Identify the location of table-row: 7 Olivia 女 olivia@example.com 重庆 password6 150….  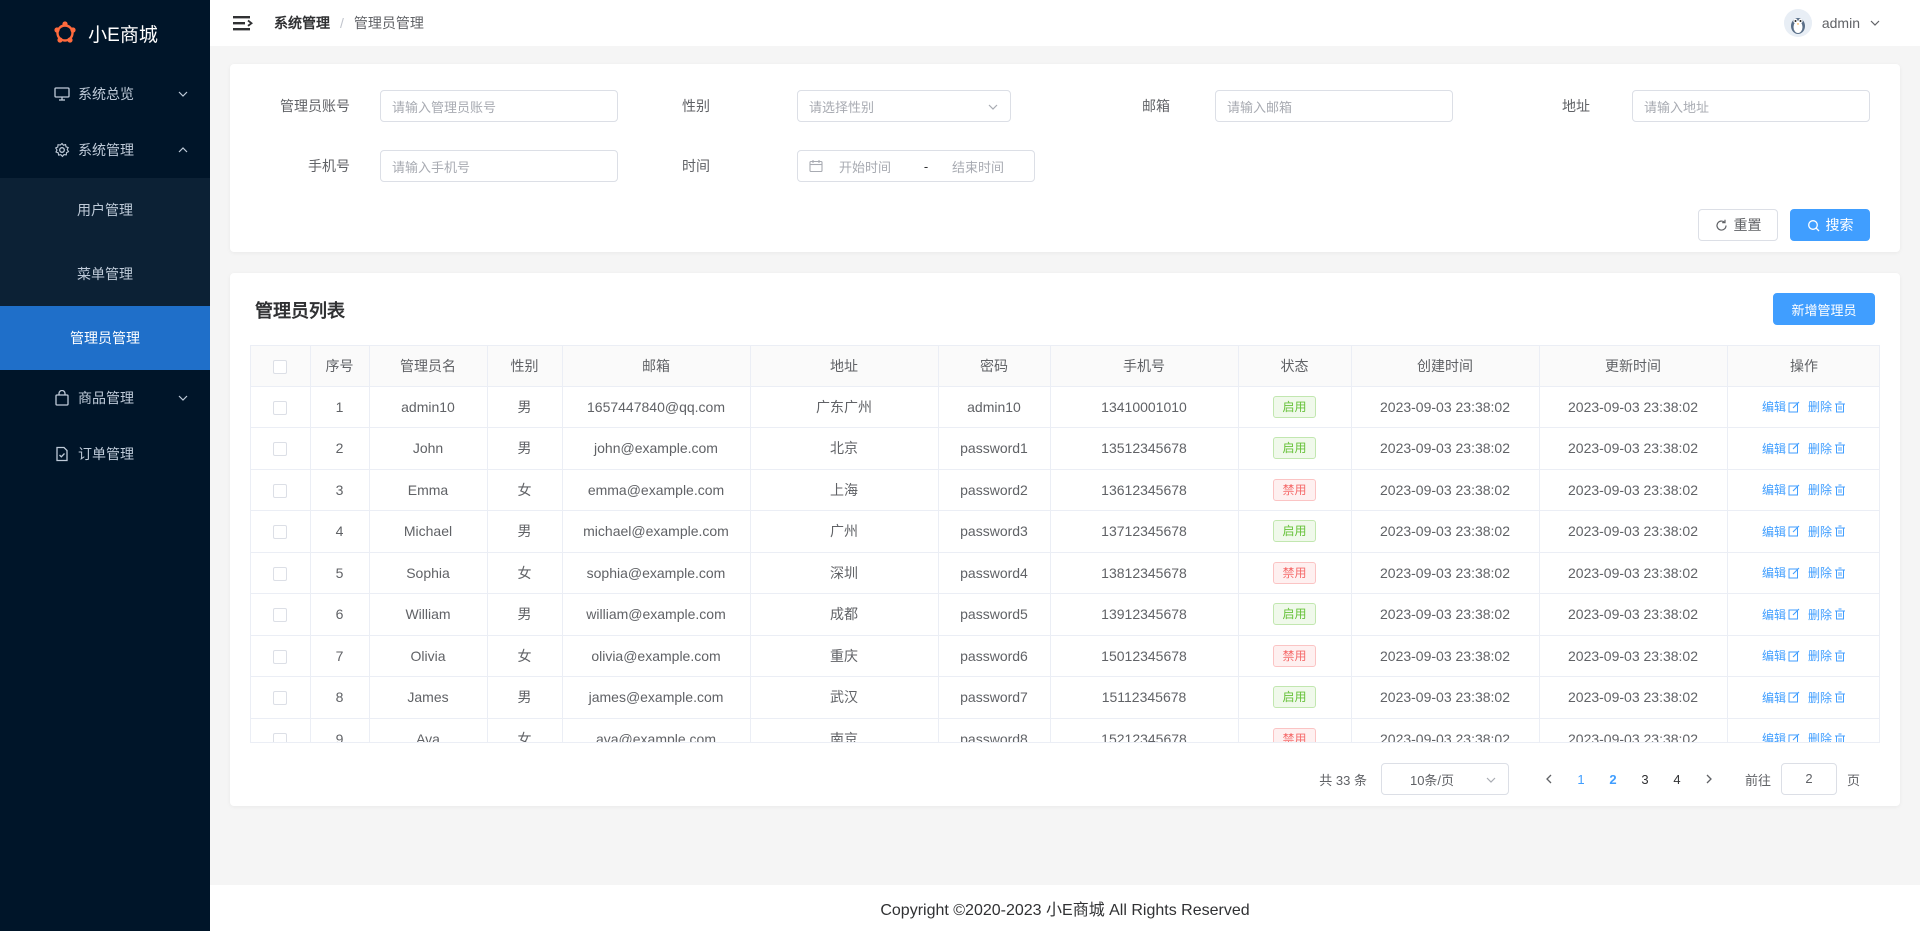
(1065, 656).